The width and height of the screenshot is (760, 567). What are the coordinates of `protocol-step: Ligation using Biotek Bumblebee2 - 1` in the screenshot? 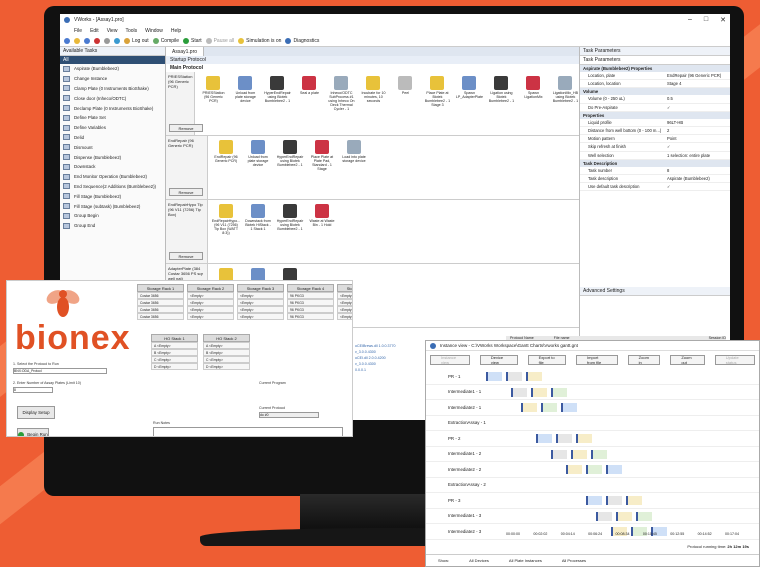 It's located at (501, 103).